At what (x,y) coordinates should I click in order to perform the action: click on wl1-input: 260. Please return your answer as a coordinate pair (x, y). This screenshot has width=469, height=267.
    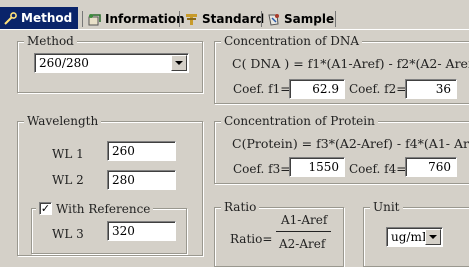
    Looking at the image, I should click on (141, 151).